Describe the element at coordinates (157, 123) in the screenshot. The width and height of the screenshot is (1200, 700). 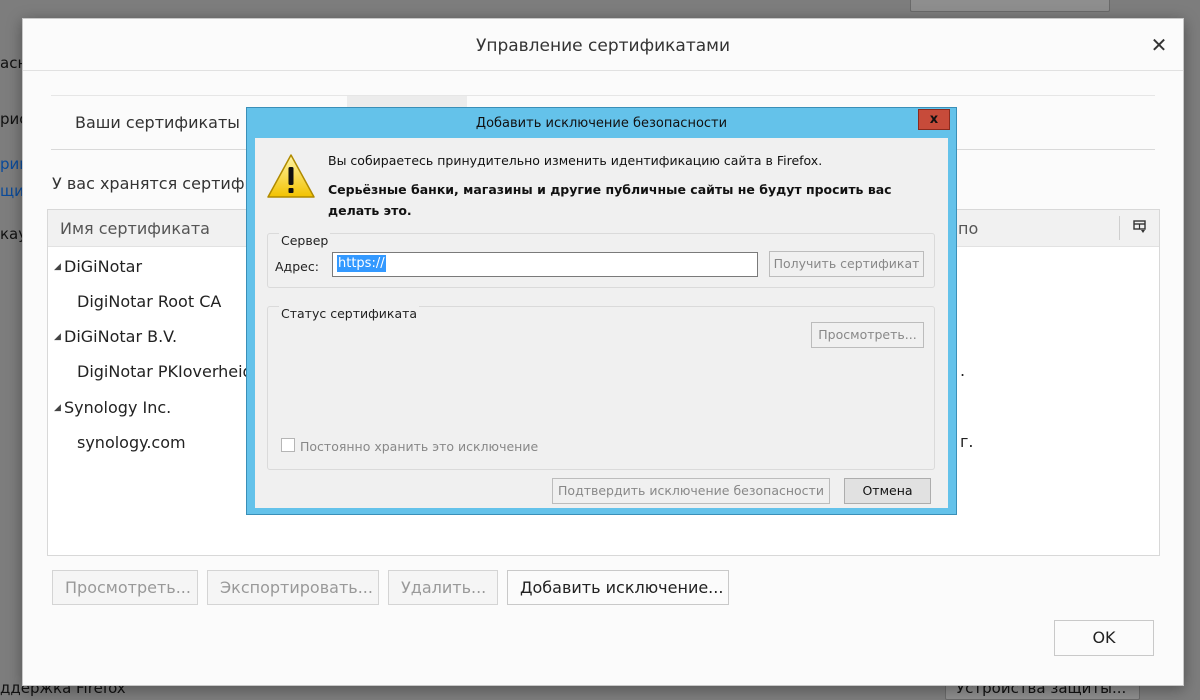
I see `tab-your-certificates: Ваши сертификаты` at that location.